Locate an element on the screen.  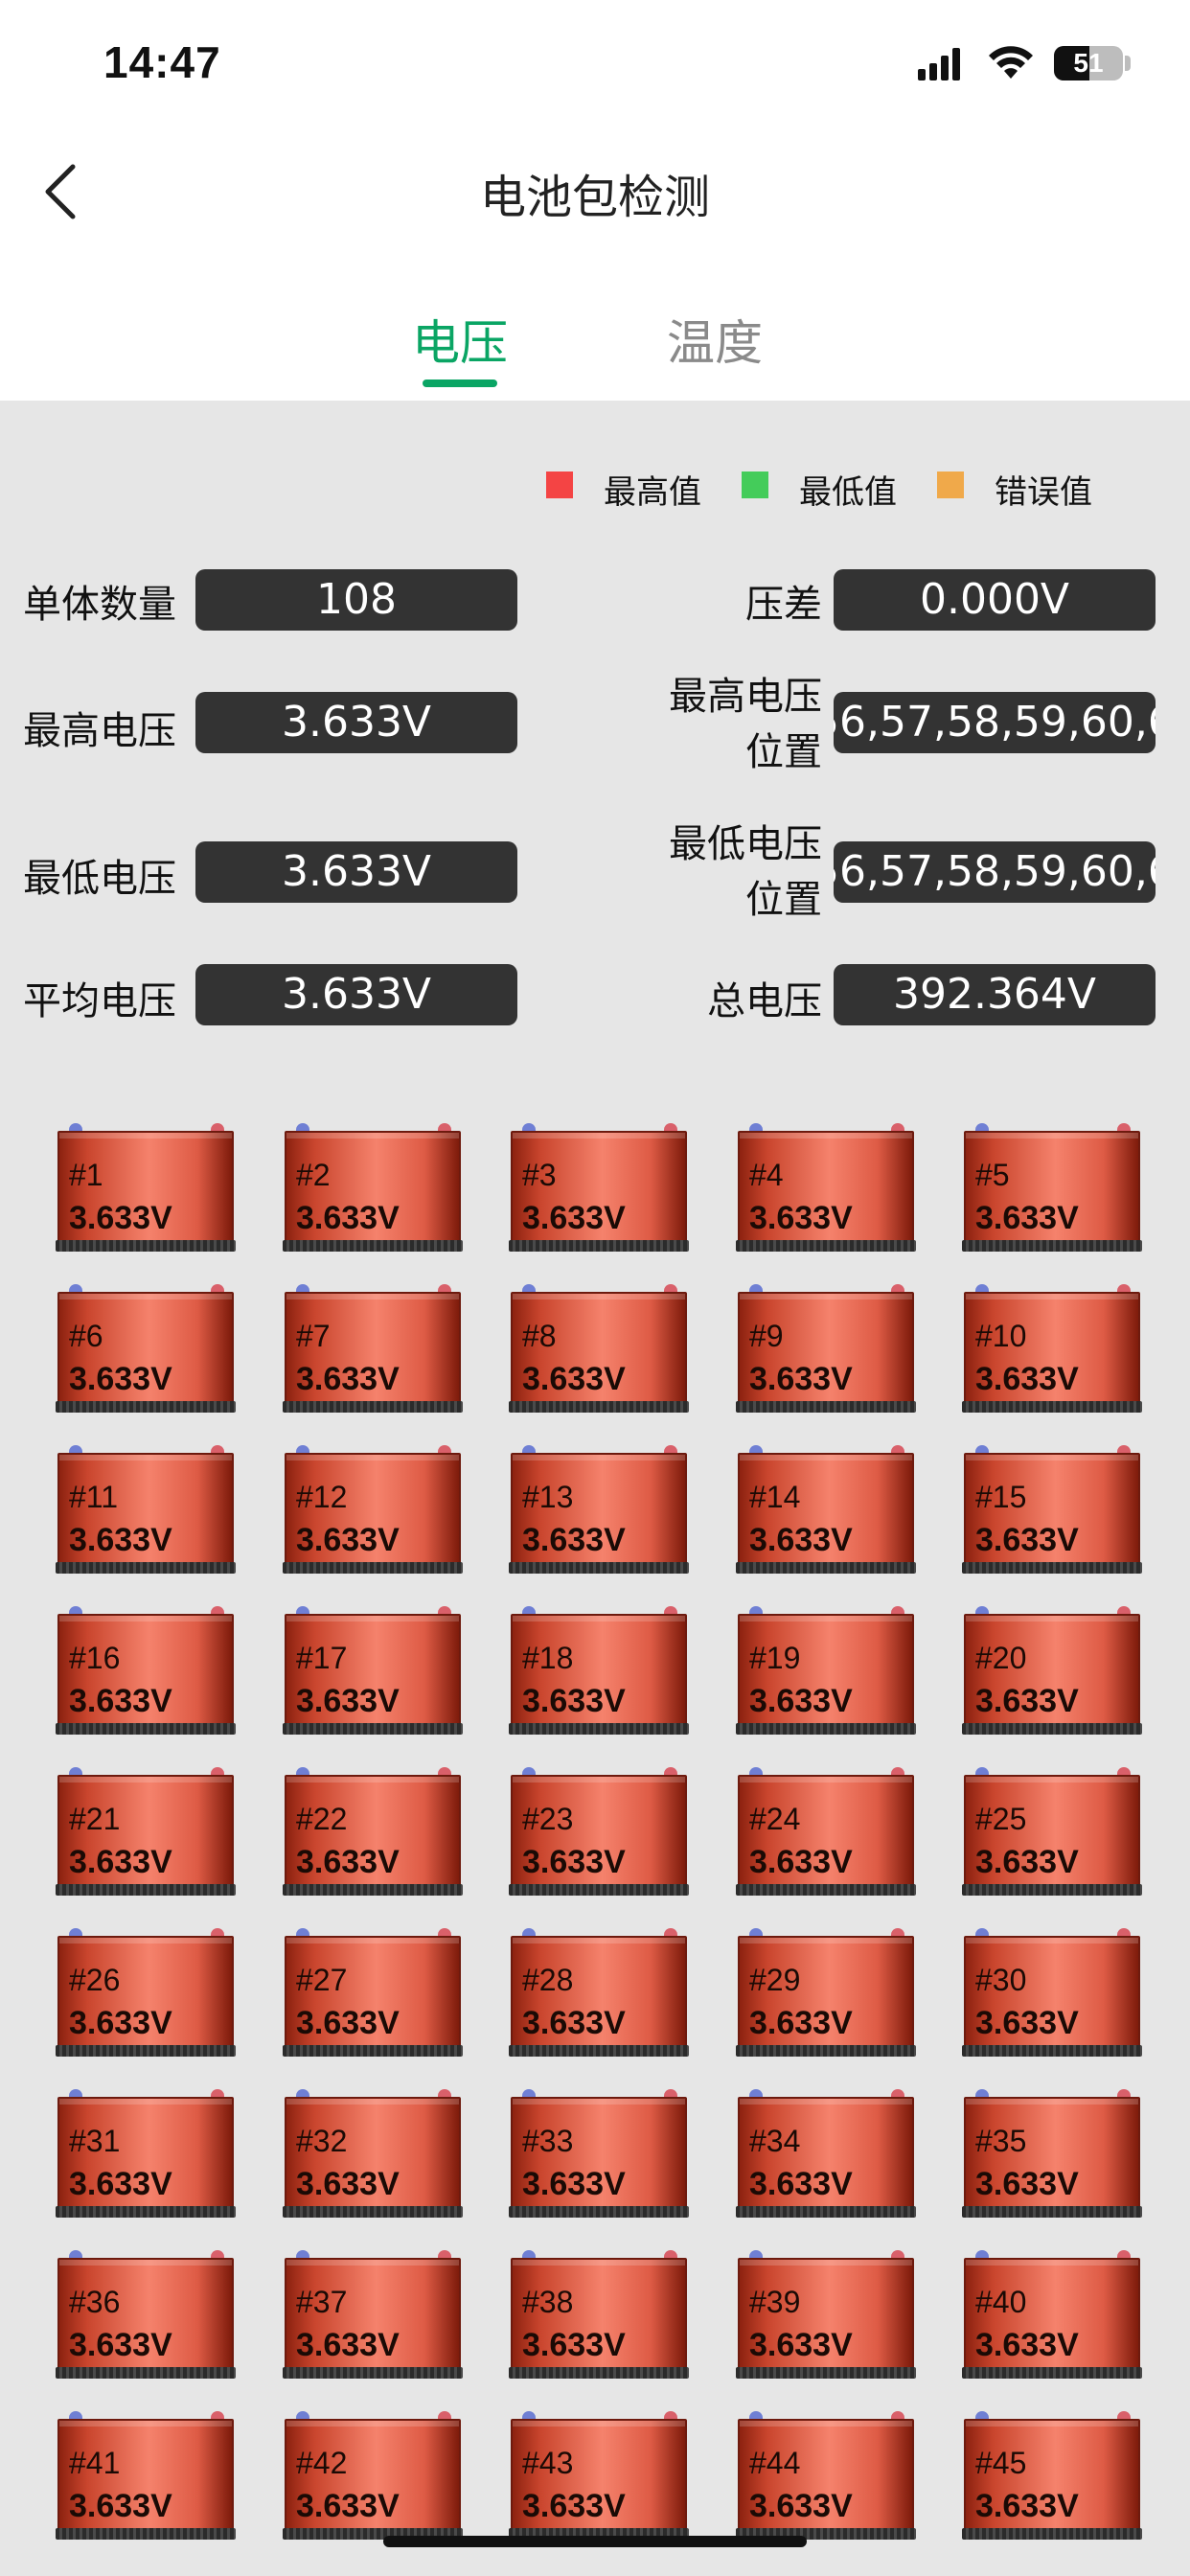
battery-cell: #32 3.633V is located at coordinates (373, 2157).